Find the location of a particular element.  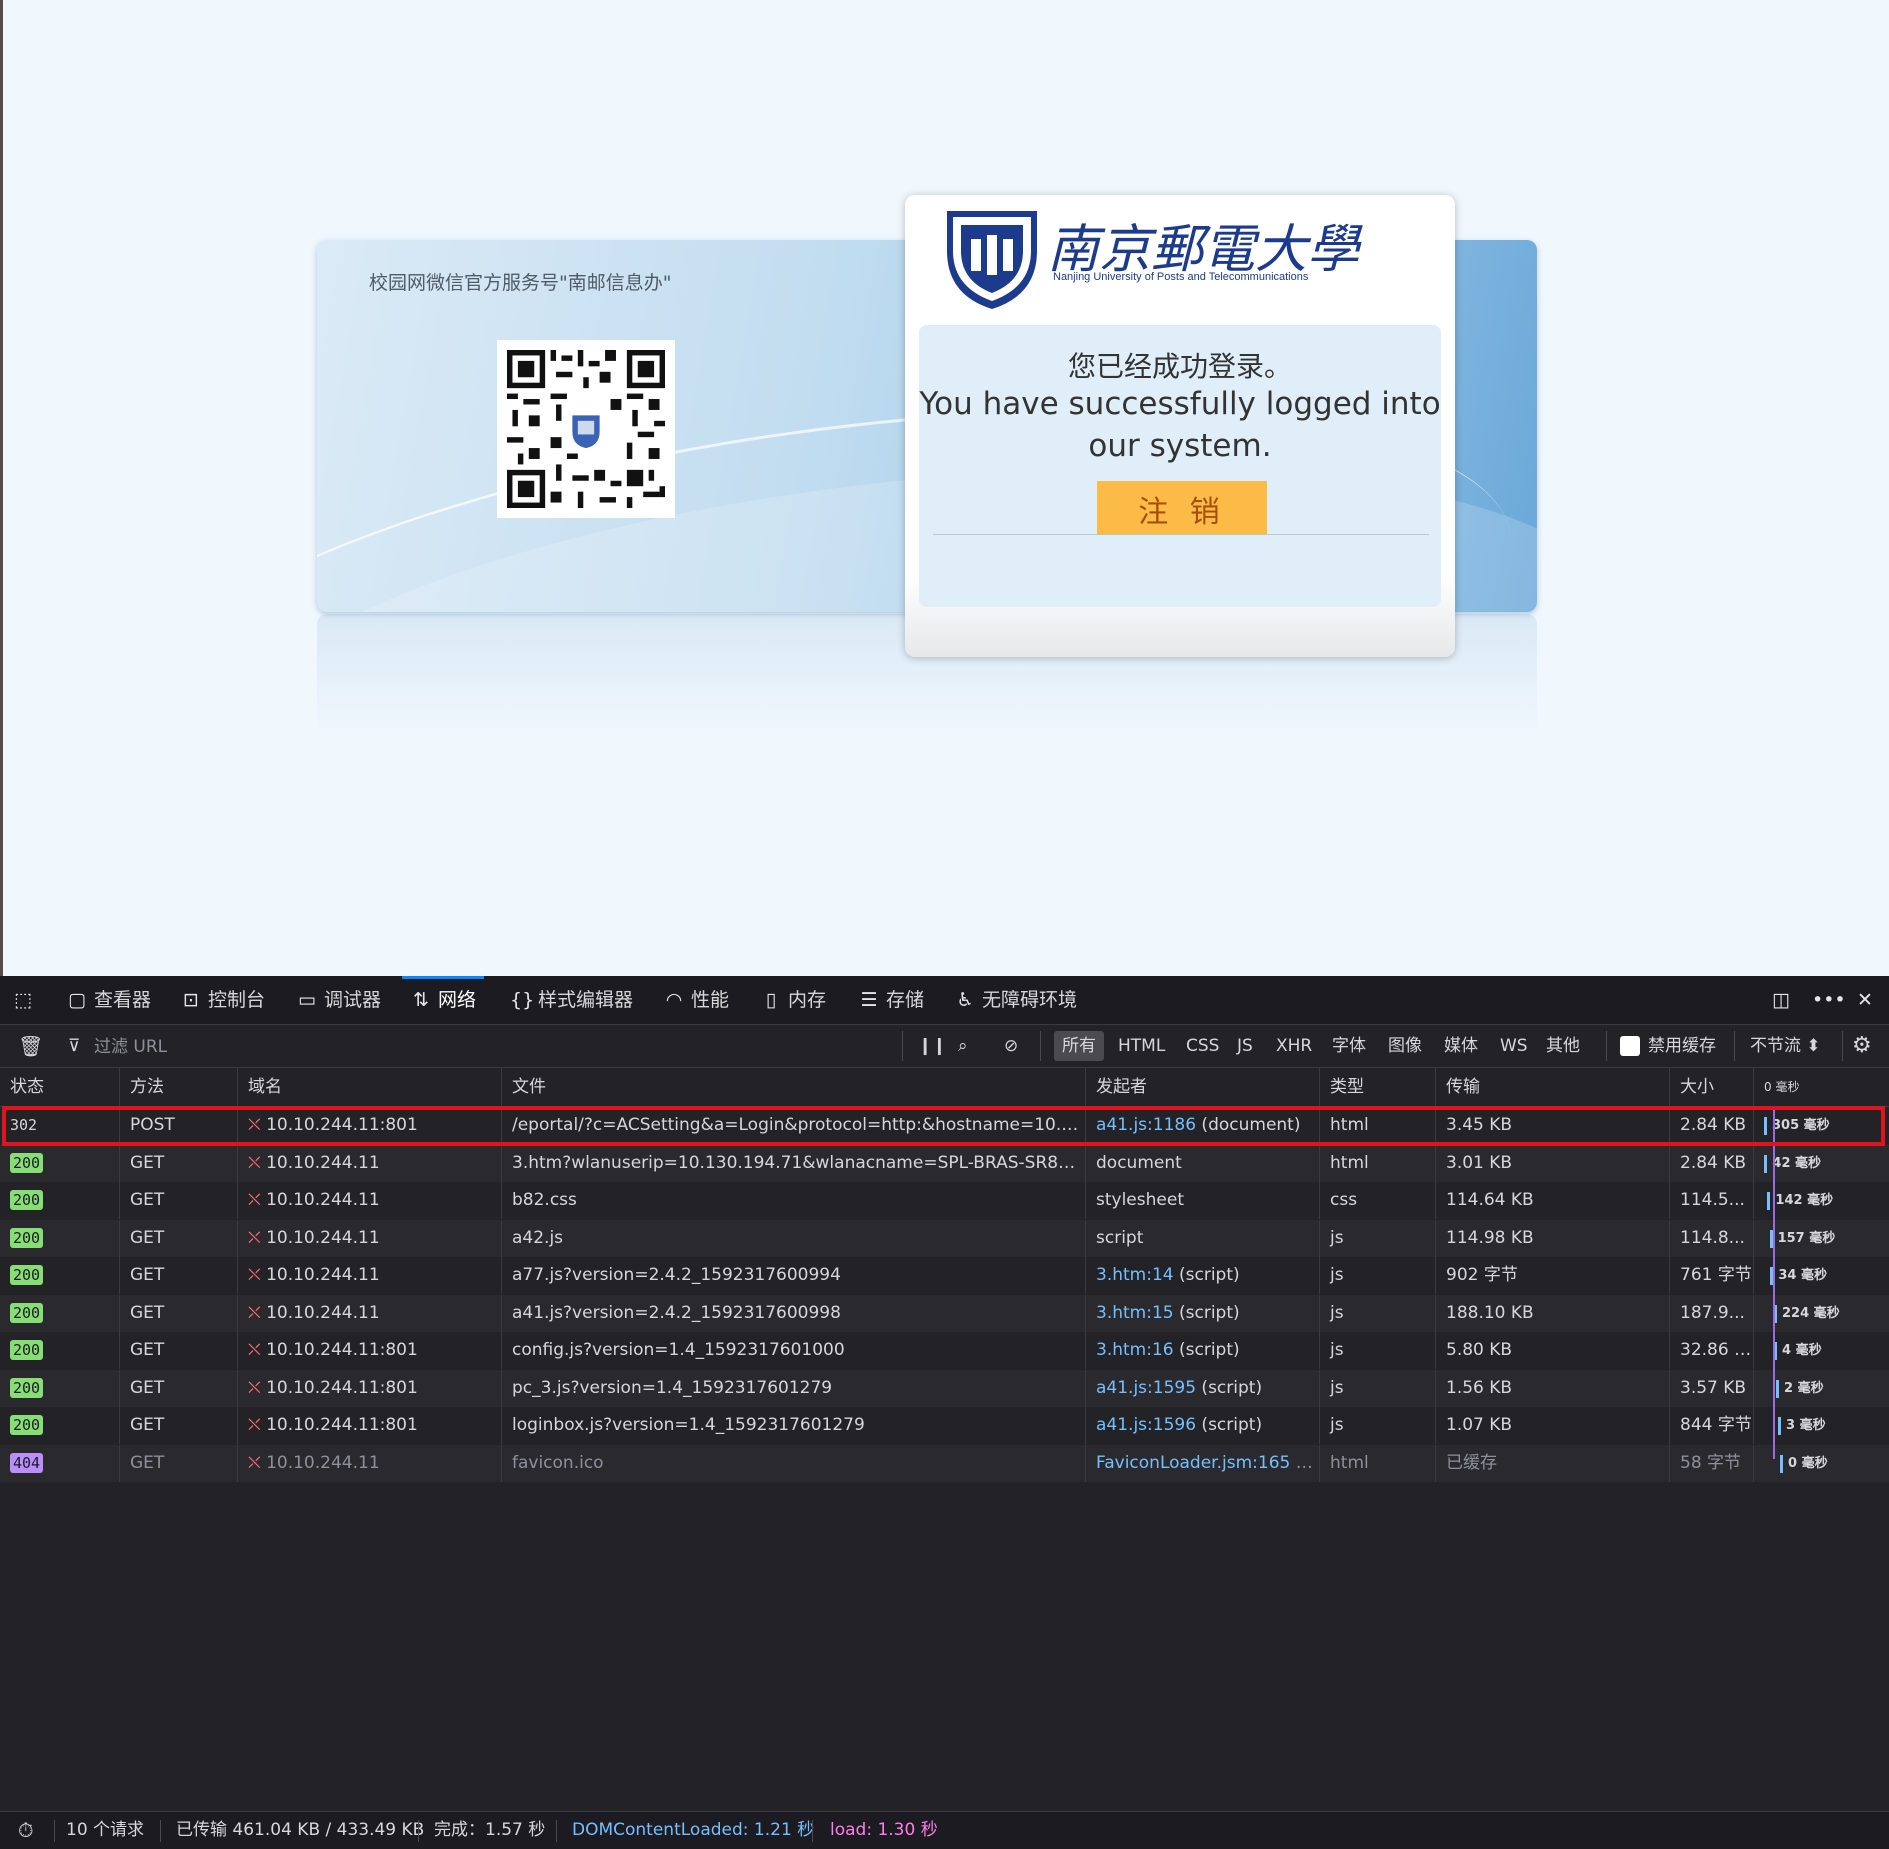

initiator-link: 3.htm:14 is located at coordinates (1135, 1275).